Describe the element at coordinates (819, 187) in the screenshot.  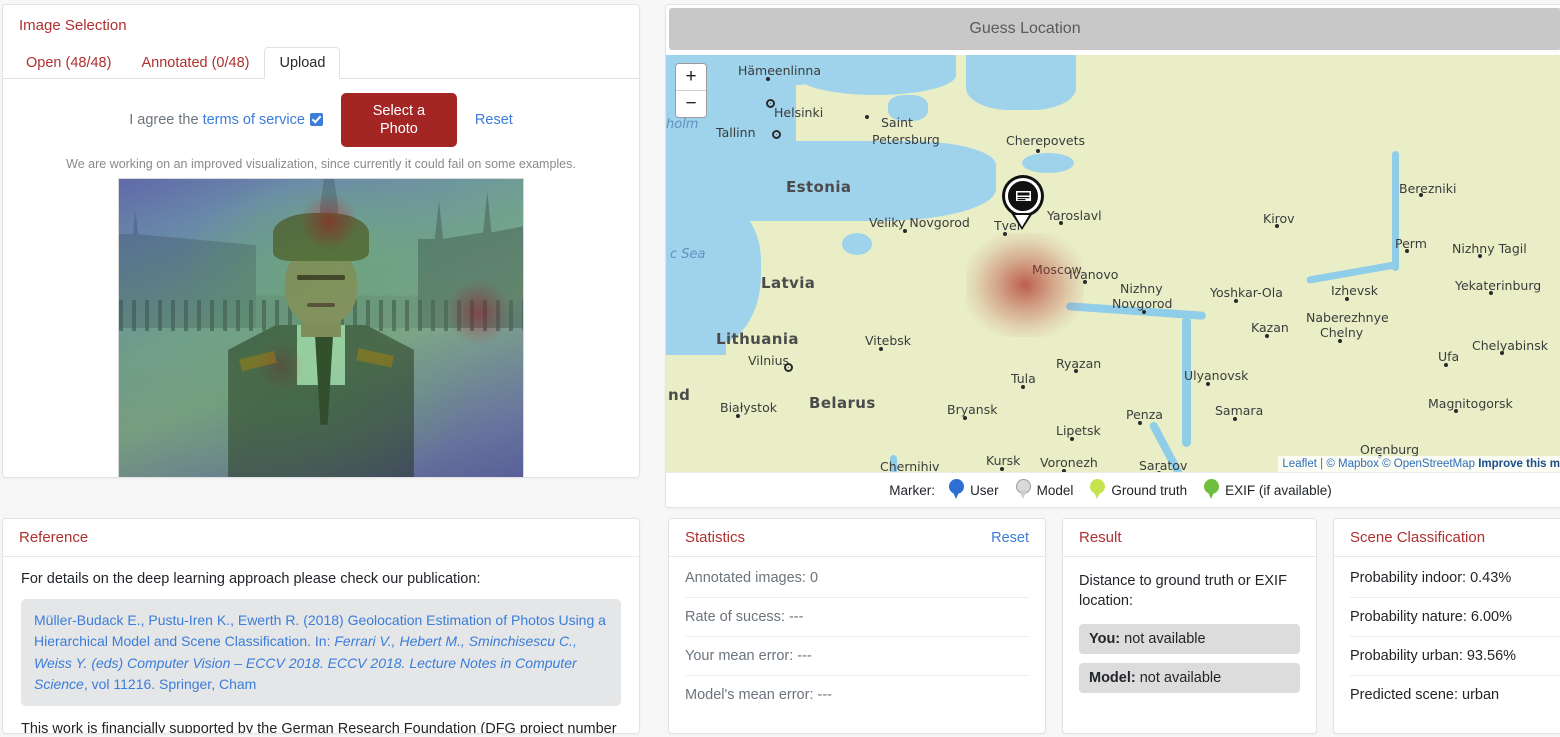
I see `map-country-label: Estonia` at that location.